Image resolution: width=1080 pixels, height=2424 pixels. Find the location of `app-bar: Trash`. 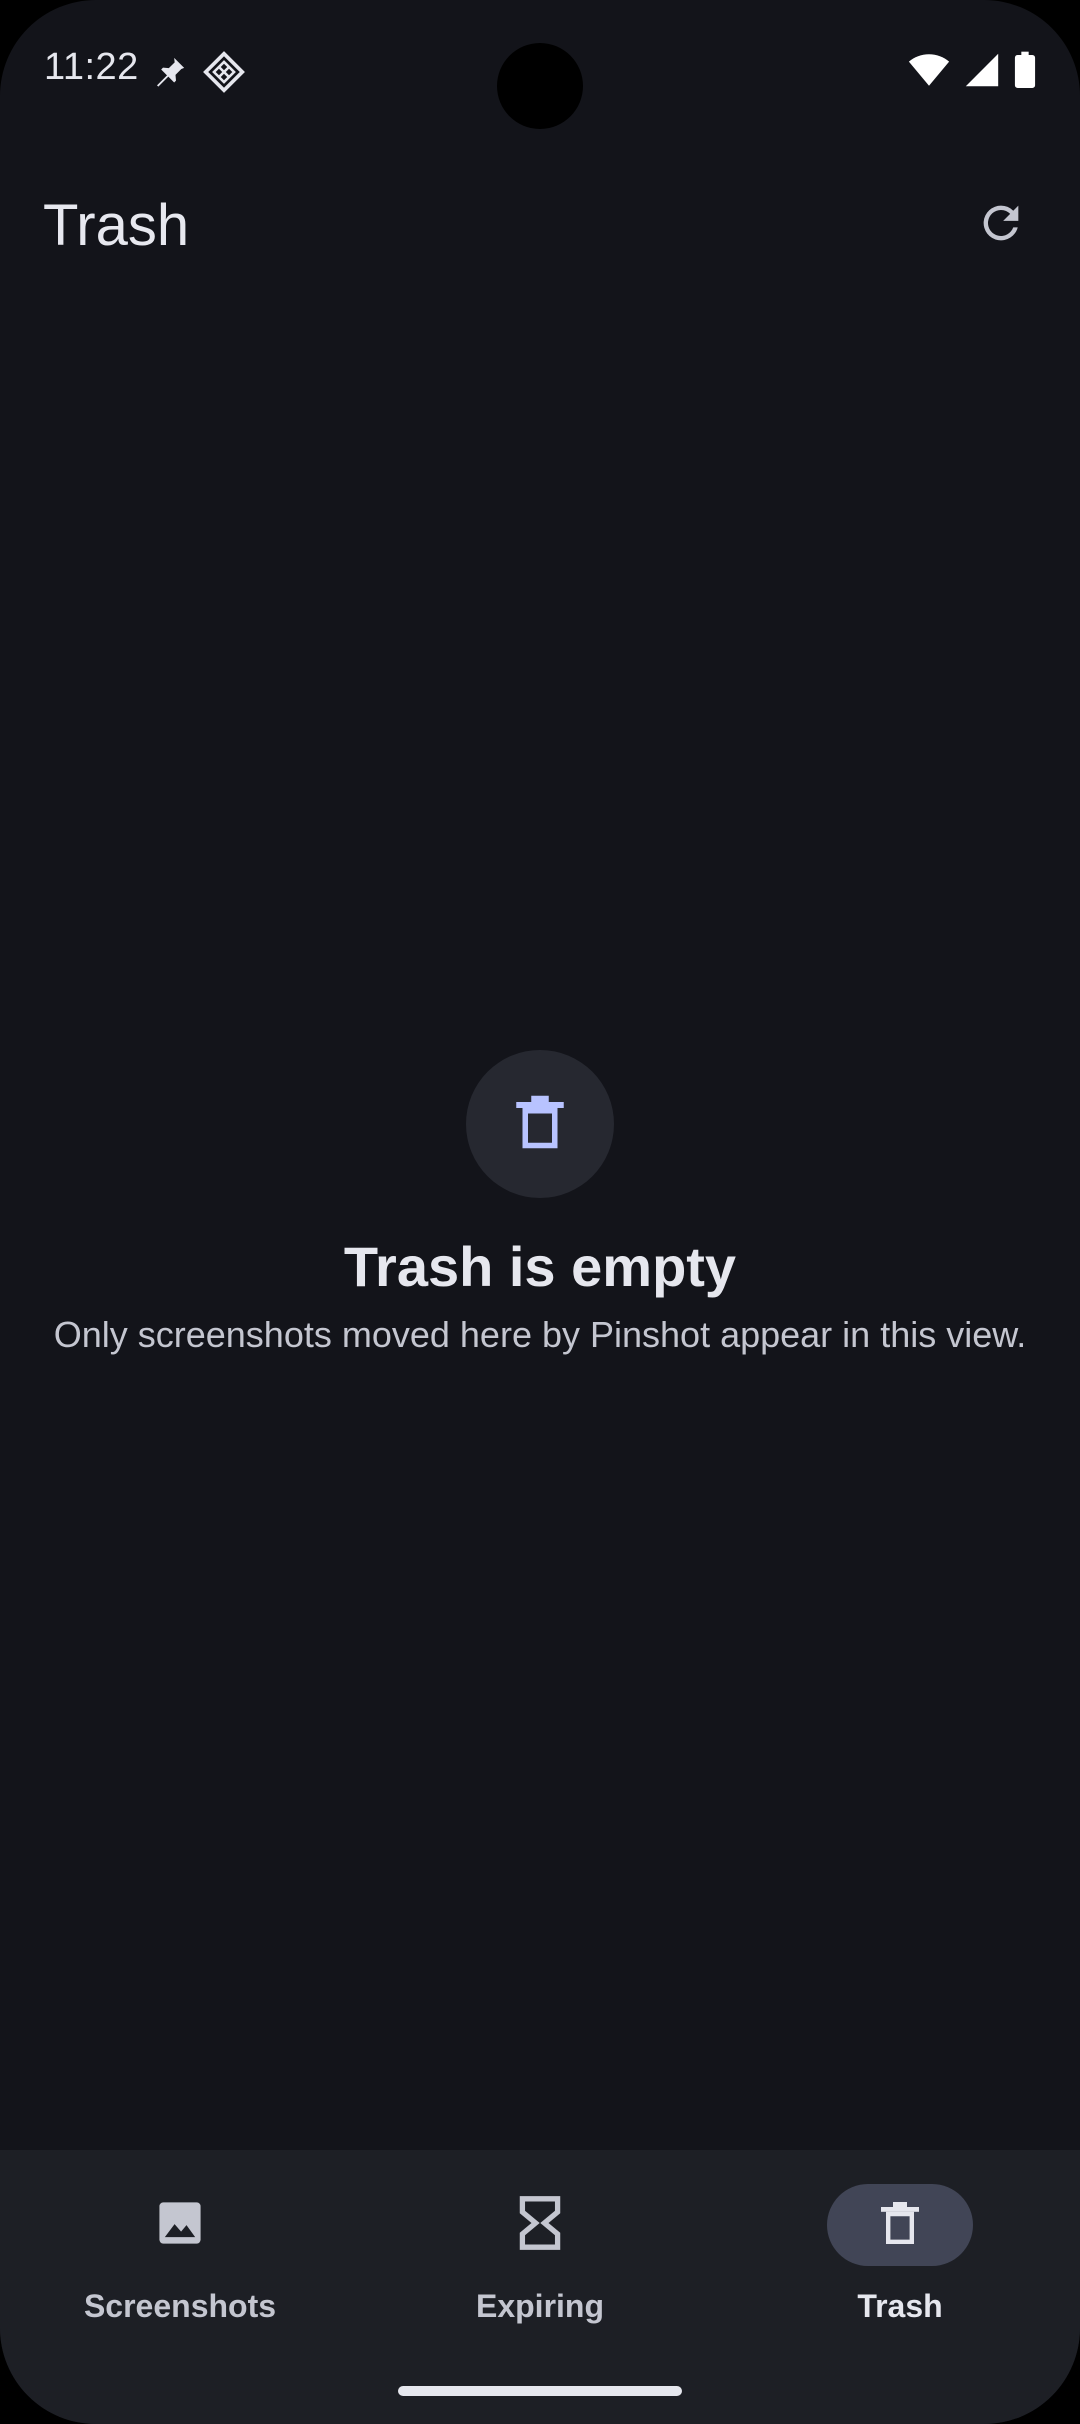

app-bar: Trash is located at coordinates (540, 225).